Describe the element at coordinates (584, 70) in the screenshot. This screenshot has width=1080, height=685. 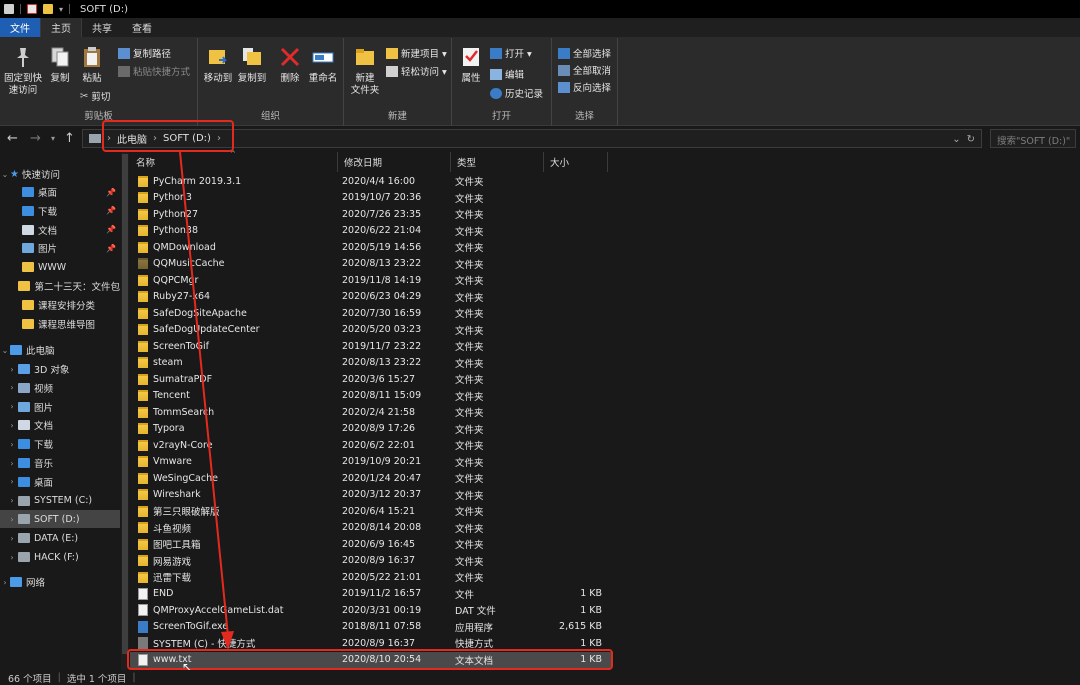
I see `select-none-button: 全部取消` at that location.